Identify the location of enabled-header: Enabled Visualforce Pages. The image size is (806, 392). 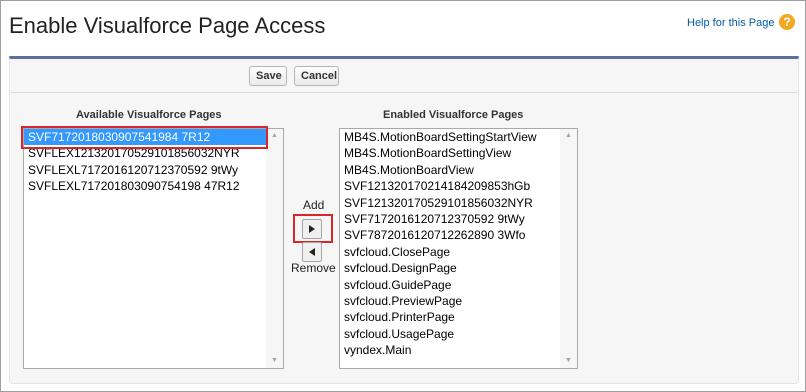
(453, 115).